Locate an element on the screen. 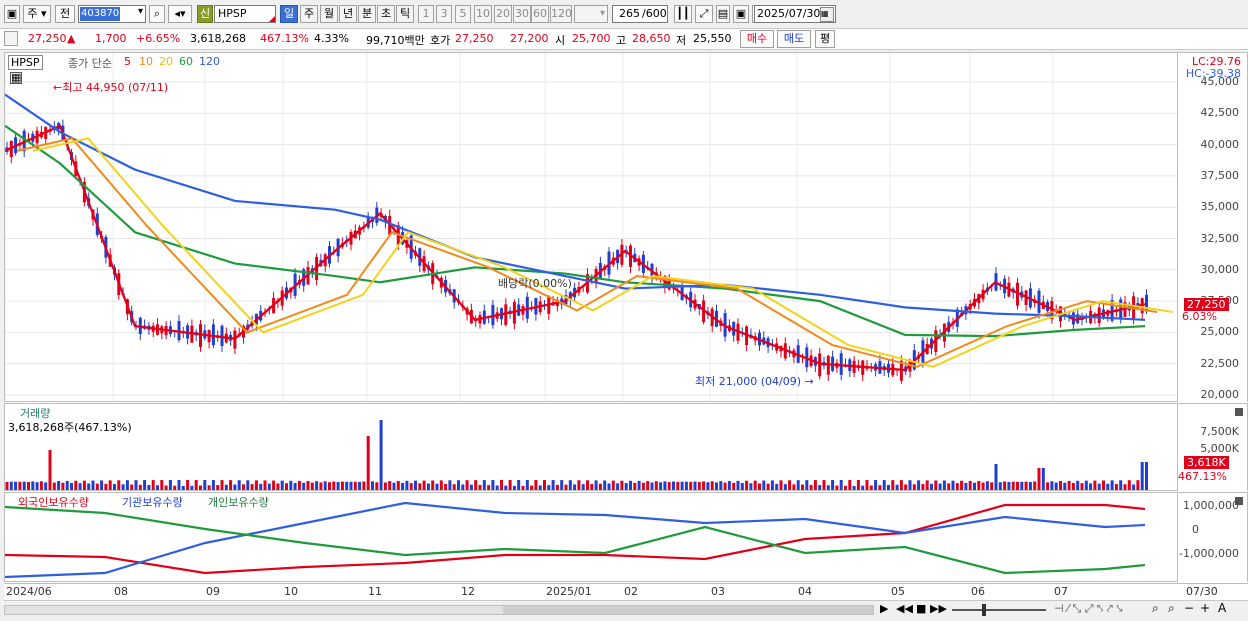 The height and width of the screenshot is (621, 1248). drawing-tools-icons: ⊣ ⁄ ⤡ ⤢ ⤣ ⤤ ⤥ is located at coordinates (1088, 609).